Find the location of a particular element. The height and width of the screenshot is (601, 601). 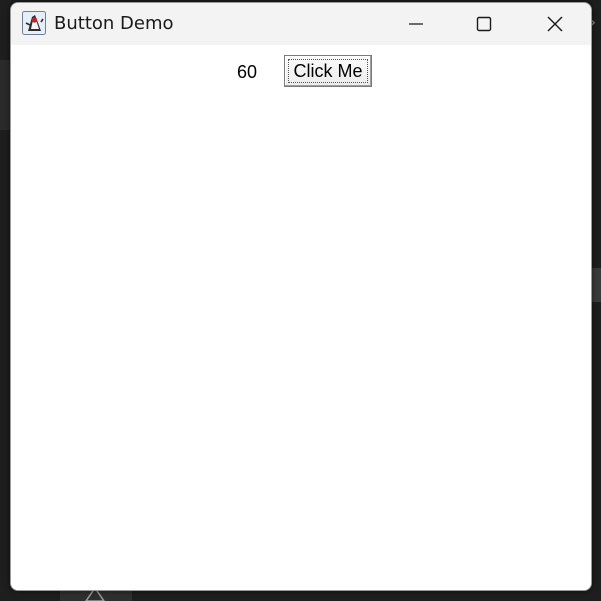

close-icon is located at coordinates (555, 24).